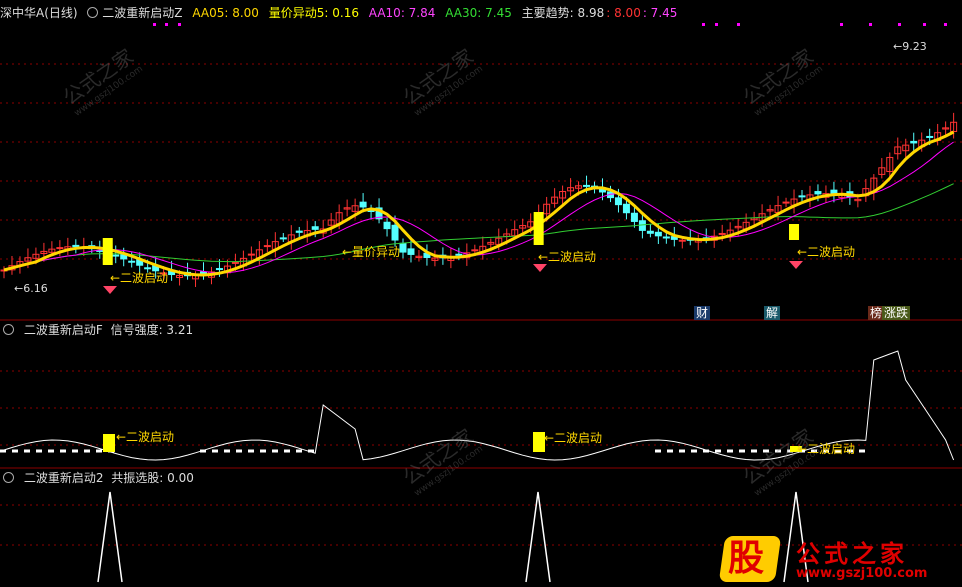  What do you see at coordinates (478, 13) in the screenshot?
I see `aa30-value: AA30: 7.45` at bounding box center [478, 13].